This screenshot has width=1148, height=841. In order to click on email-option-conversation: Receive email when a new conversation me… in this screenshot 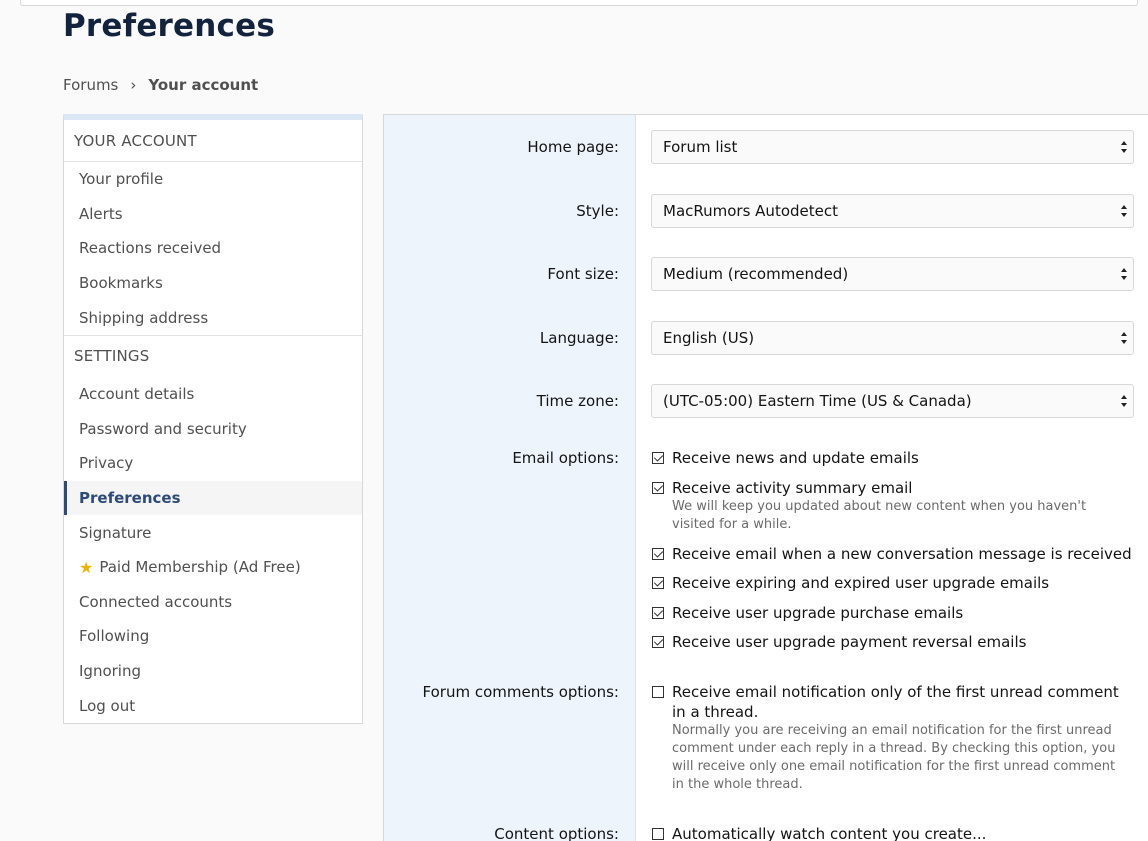, I will do `click(892, 554)`.